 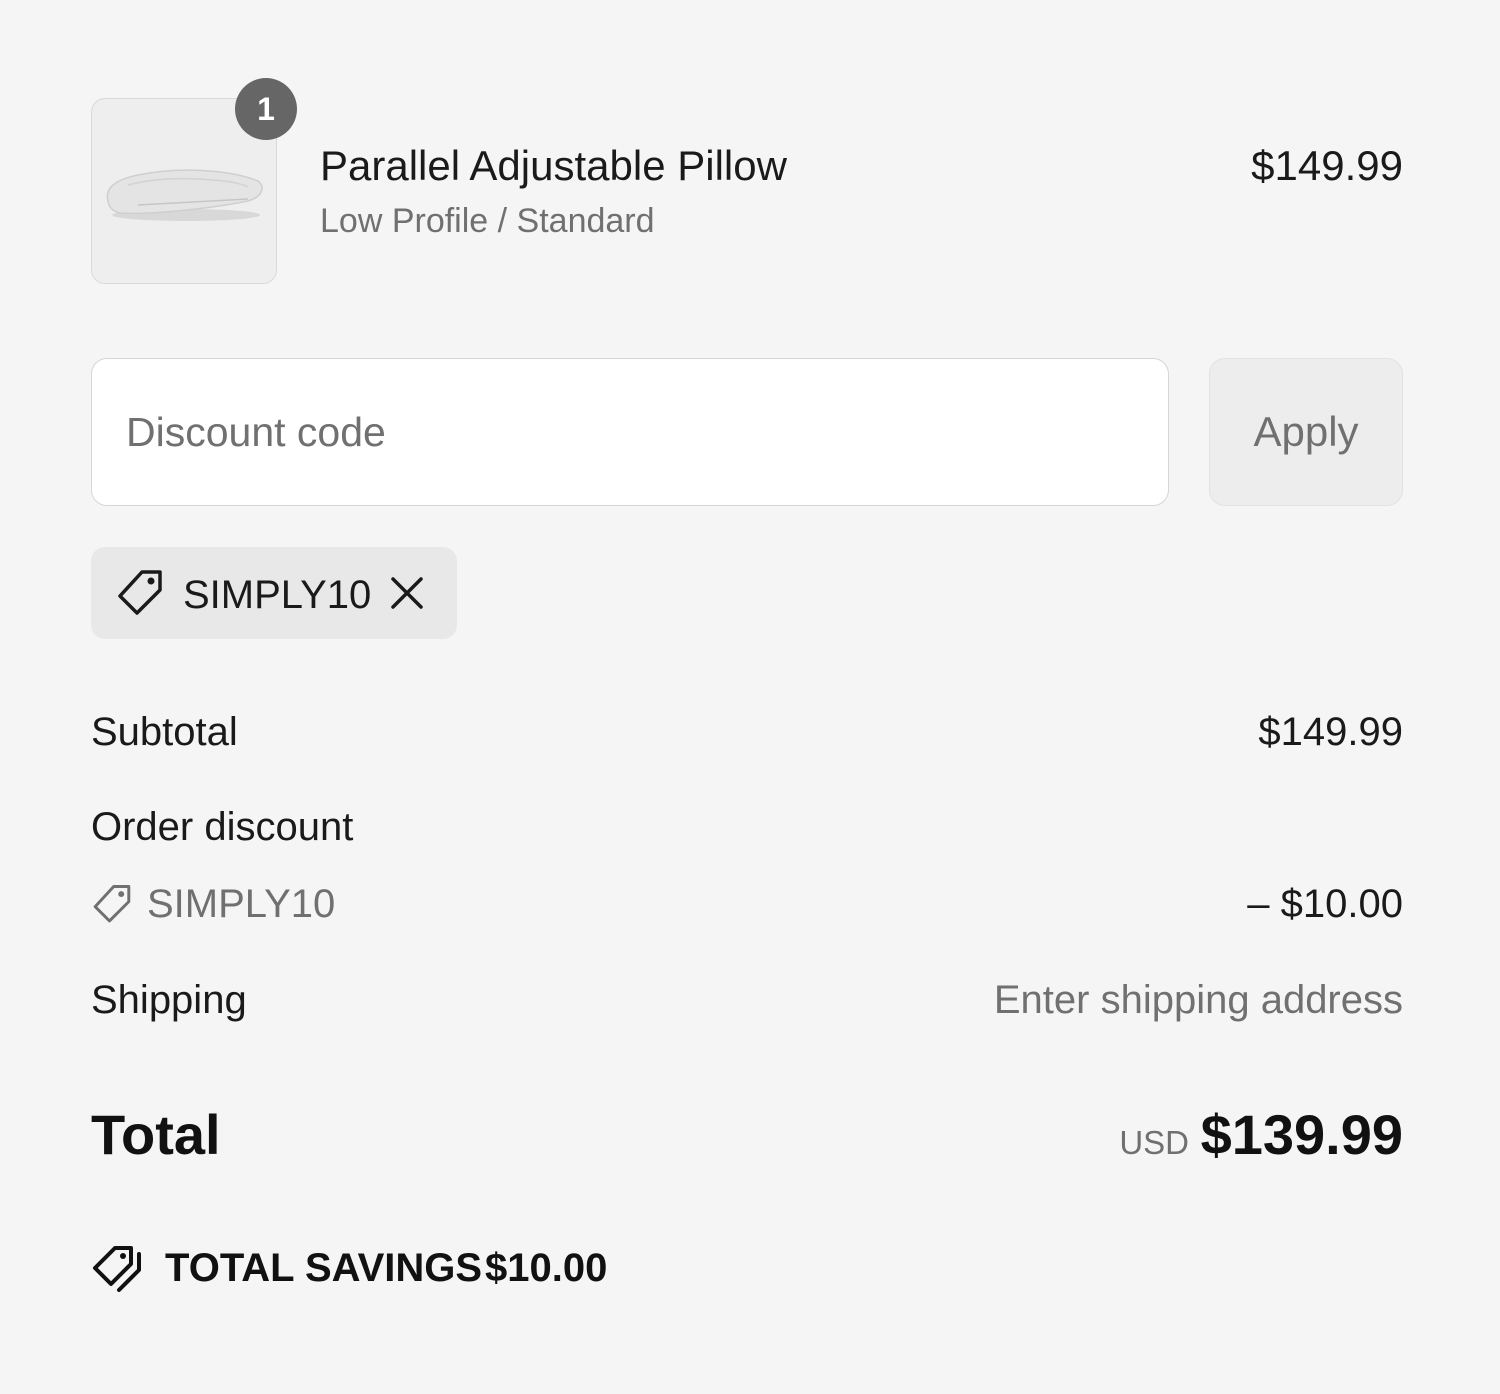 What do you see at coordinates (553, 165) in the screenshot?
I see `product-name: Parallel Adjustable Pillow` at bounding box center [553, 165].